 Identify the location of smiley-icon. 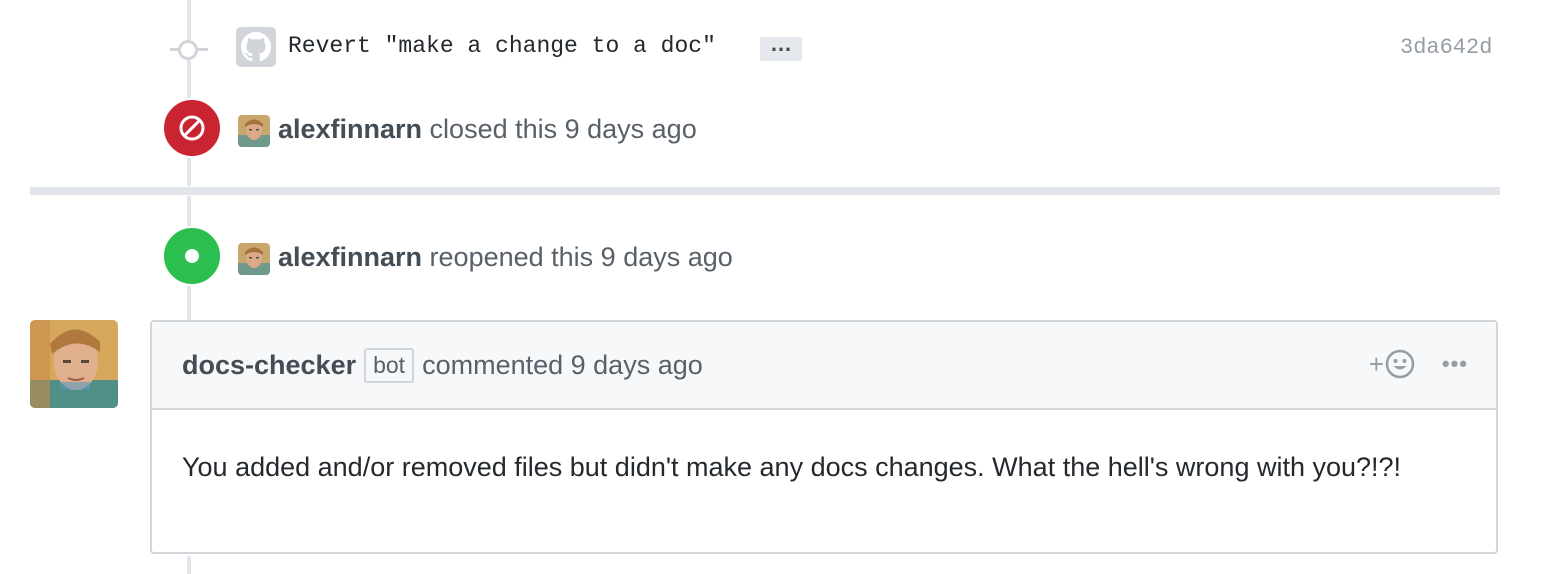
(1400, 364).